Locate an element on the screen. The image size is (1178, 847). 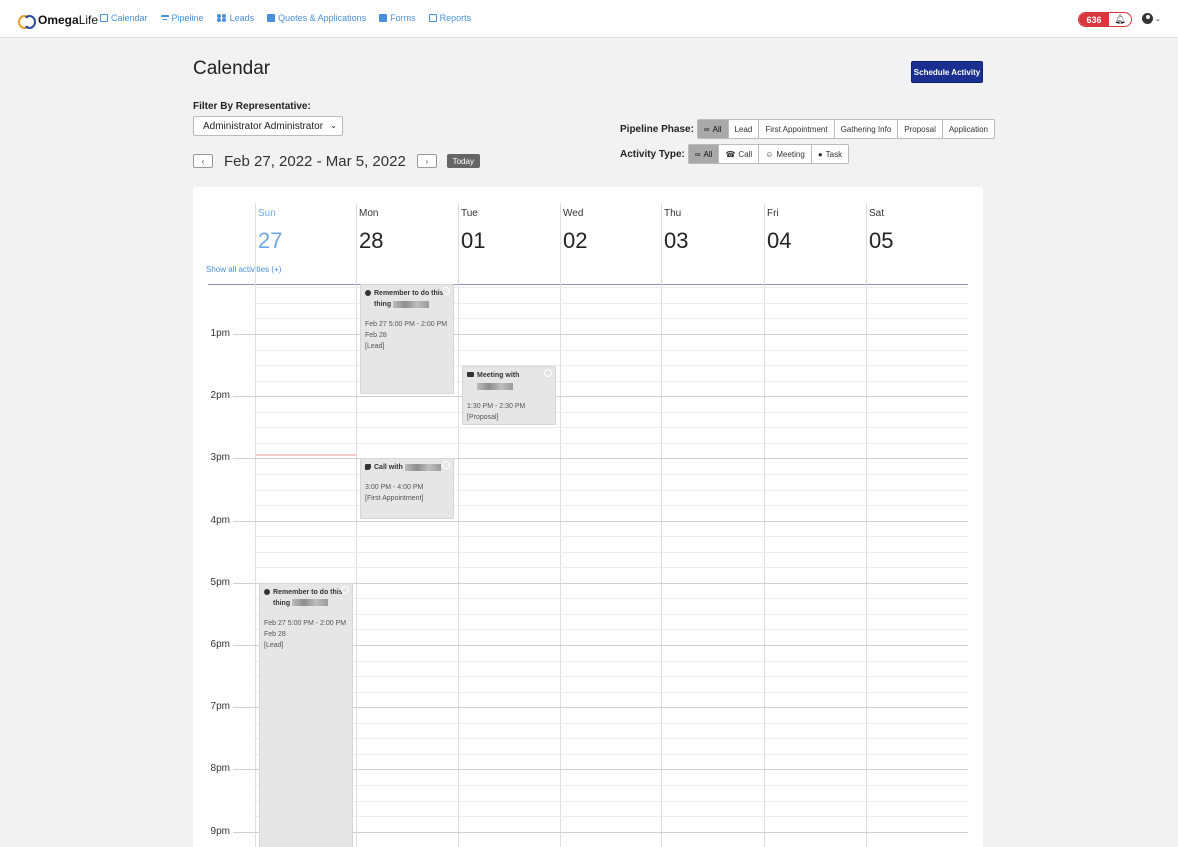
day-header-mon: Mon 28 is located at coordinates (371, 231).